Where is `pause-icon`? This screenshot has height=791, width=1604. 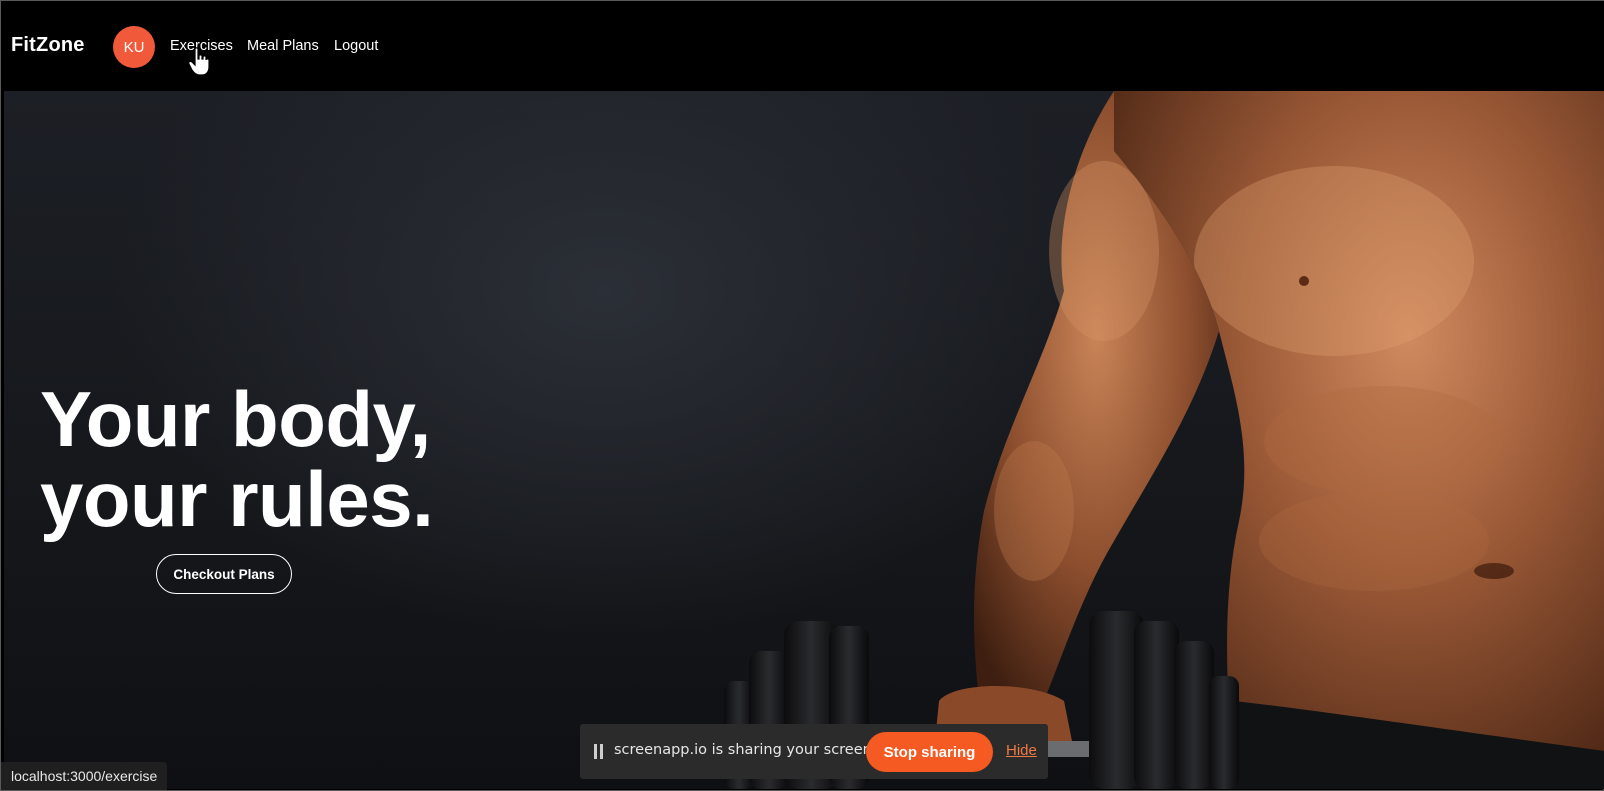
pause-icon is located at coordinates (599, 751).